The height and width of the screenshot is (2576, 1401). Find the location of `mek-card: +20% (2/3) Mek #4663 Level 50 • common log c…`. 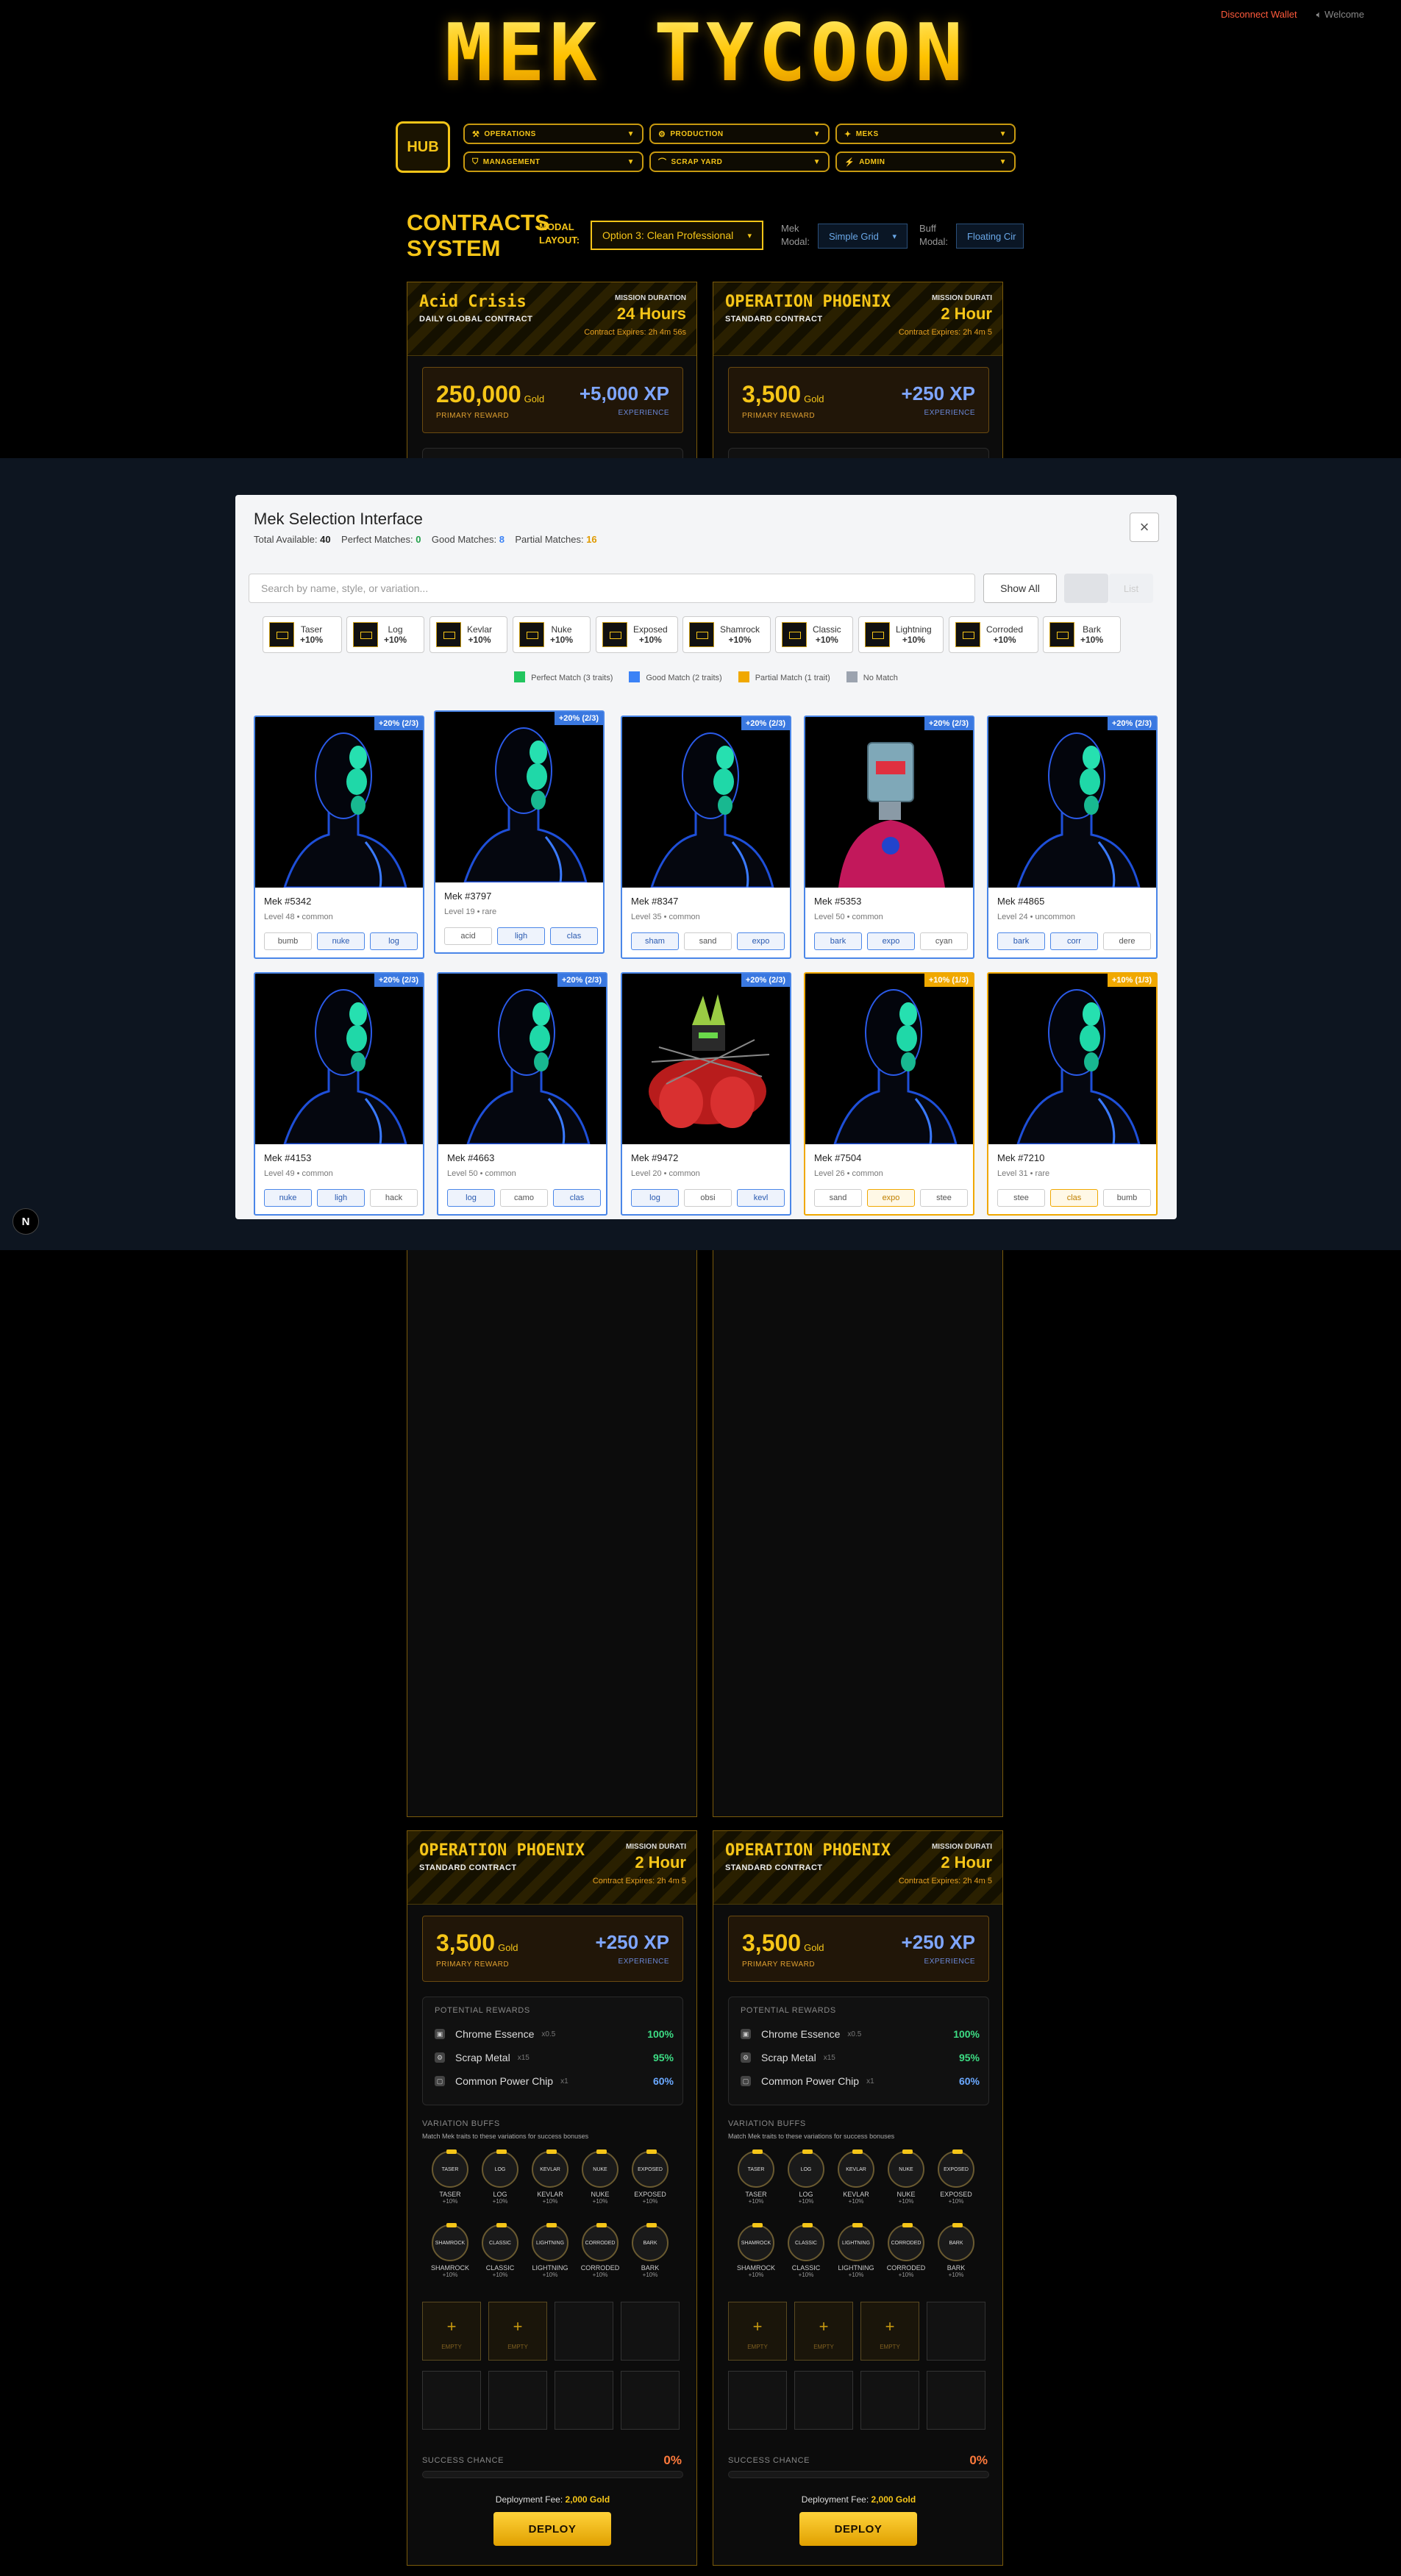

mek-card: +20% (2/3) Mek #4663 Level 50 • common log c… is located at coordinates (522, 1094).